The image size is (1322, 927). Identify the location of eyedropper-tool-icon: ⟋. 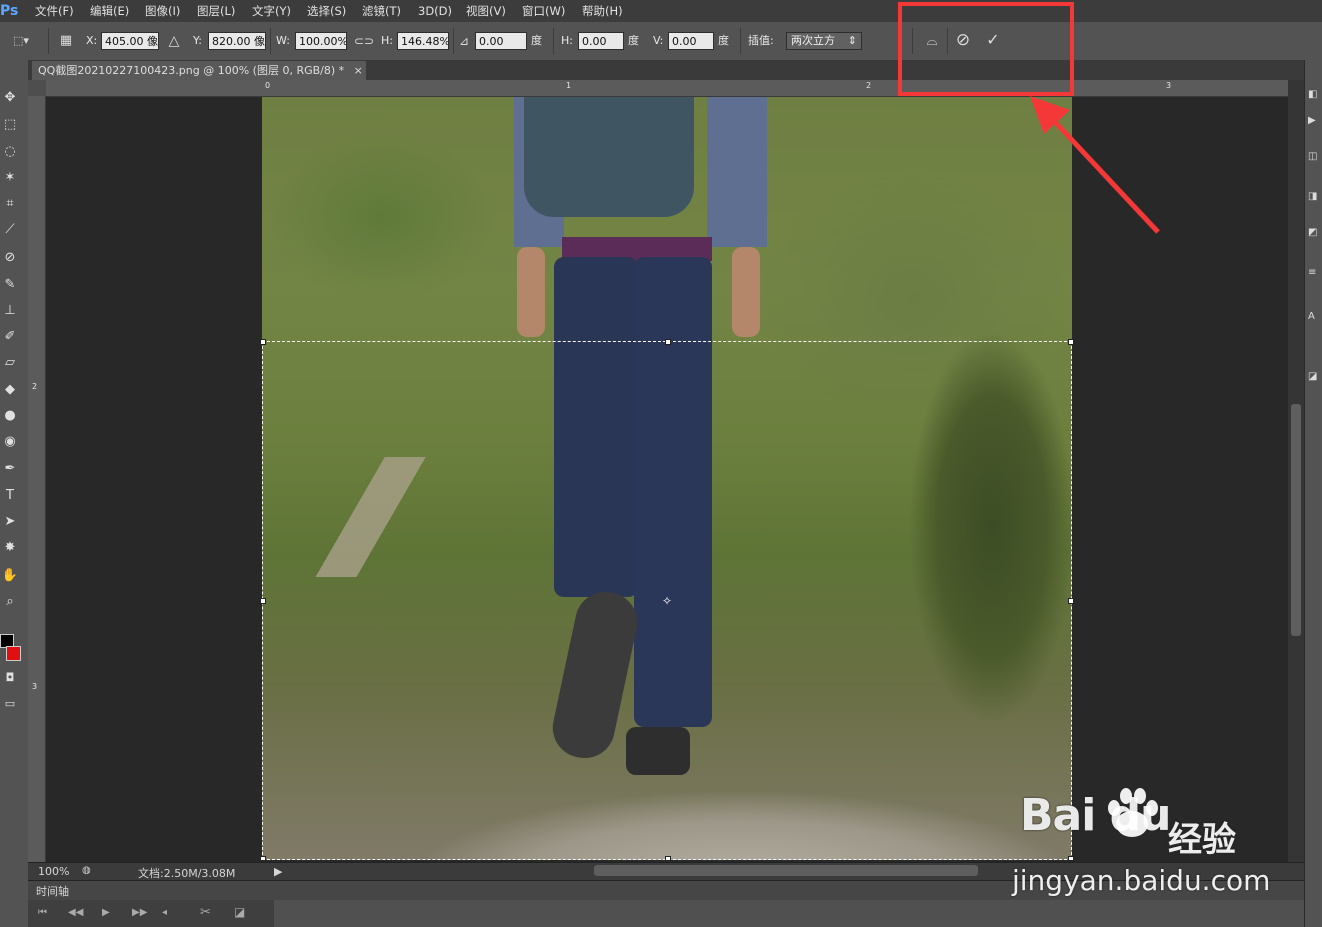
(10, 230).